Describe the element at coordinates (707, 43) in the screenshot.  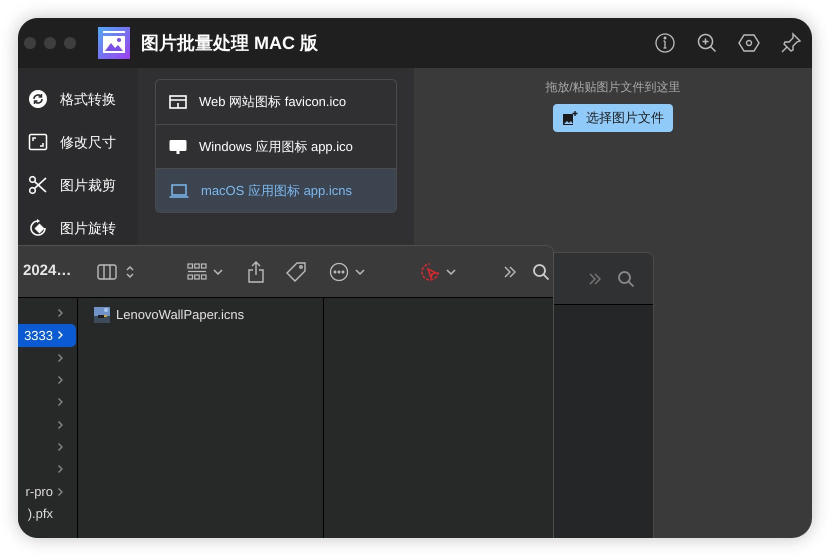
I see `zoom-in-icon` at that location.